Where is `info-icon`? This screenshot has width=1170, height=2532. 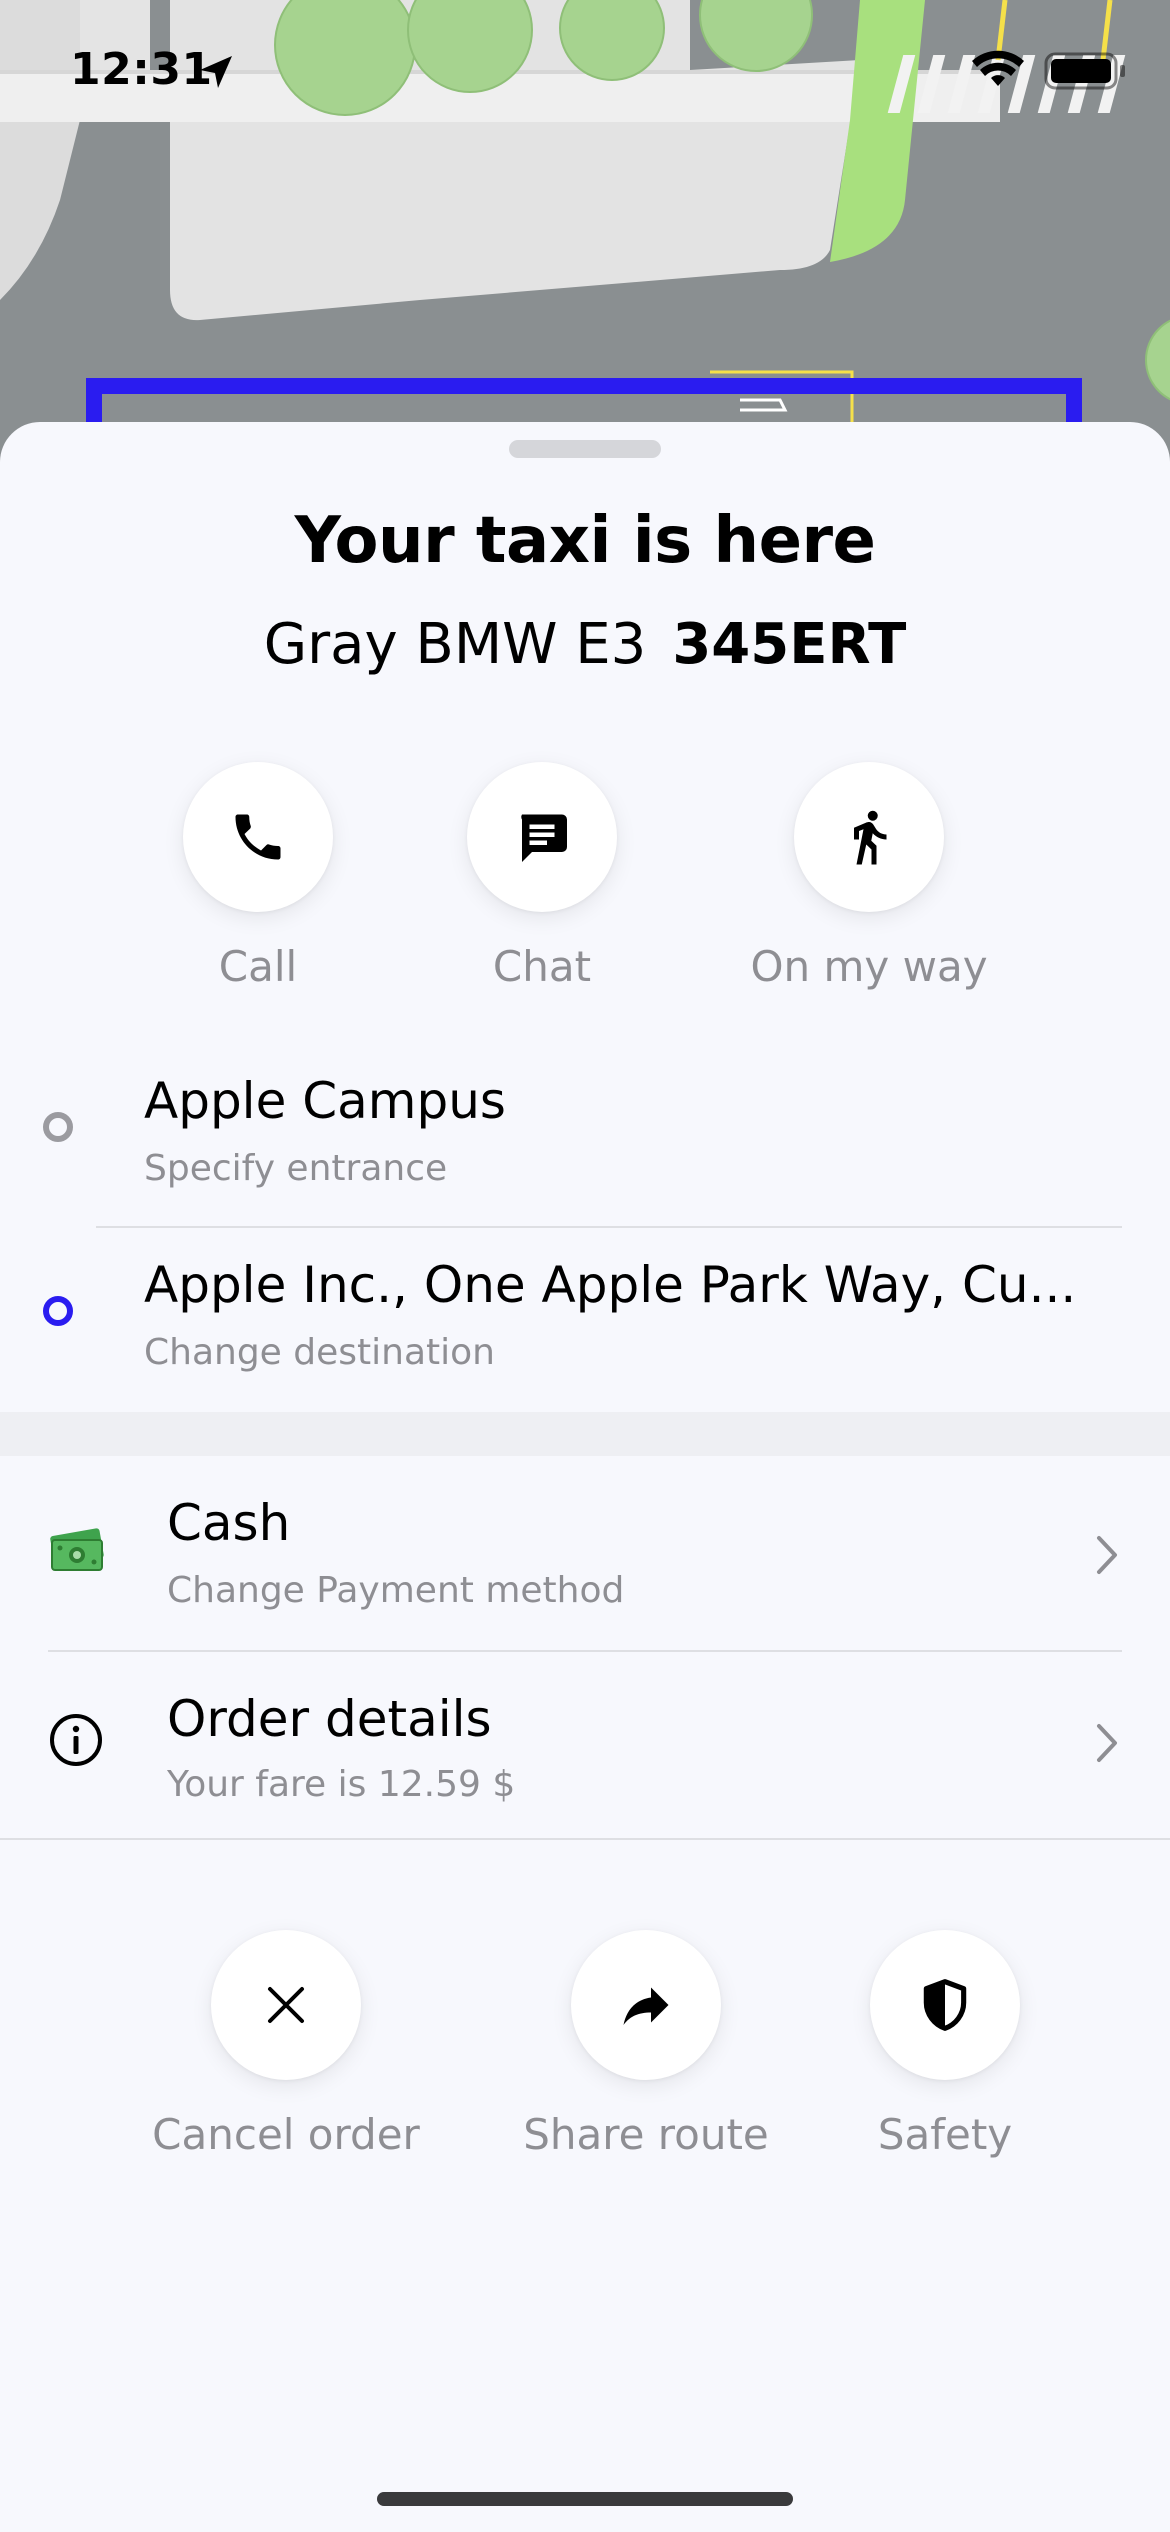
info-icon is located at coordinates (76, 1740).